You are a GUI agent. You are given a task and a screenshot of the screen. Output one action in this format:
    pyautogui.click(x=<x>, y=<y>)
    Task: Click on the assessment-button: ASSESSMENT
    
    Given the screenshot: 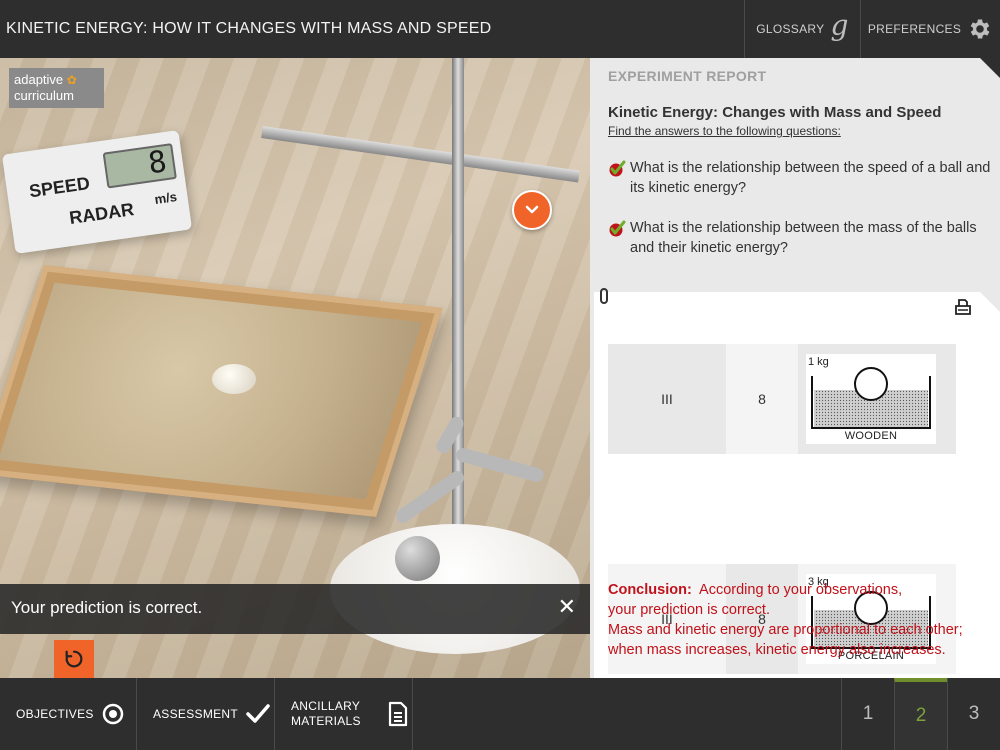 What is the action you would take?
    pyautogui.click(x=206, y=714)
    